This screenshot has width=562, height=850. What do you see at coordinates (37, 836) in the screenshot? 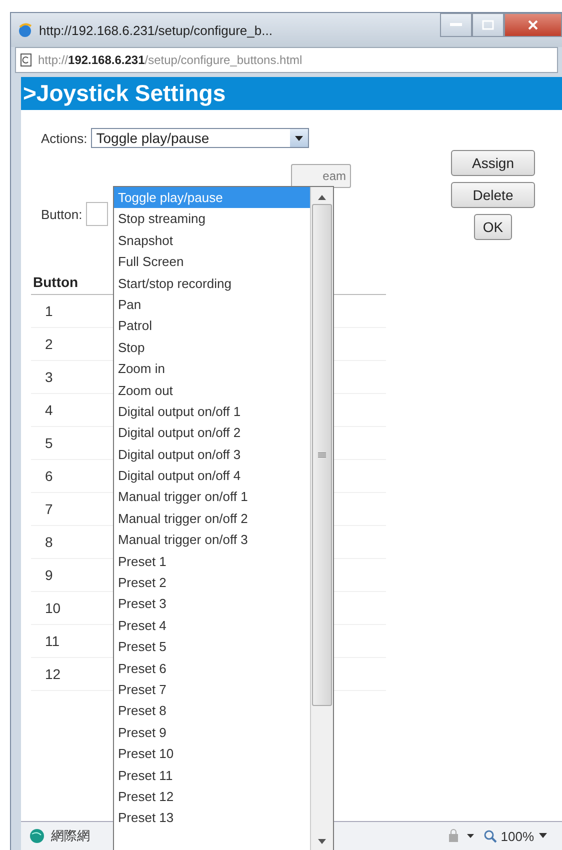
I see `globe-icon` at bounding box center [37, 836].